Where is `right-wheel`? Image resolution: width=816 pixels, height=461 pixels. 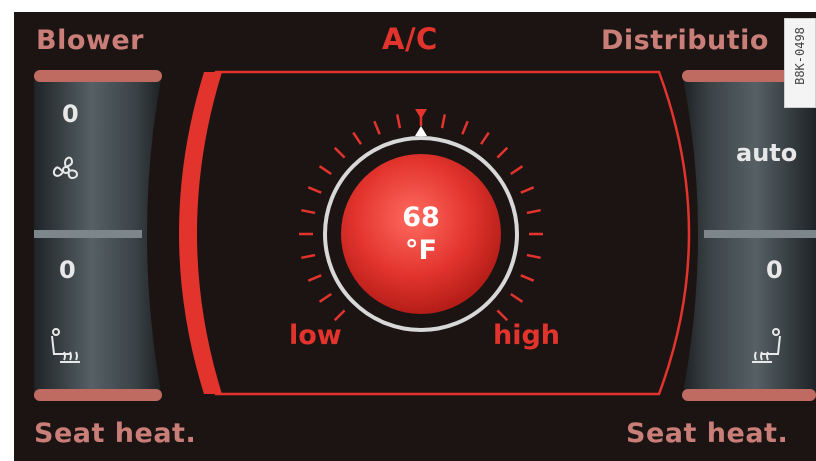
right-wheel is located at coordinates (749, 235).